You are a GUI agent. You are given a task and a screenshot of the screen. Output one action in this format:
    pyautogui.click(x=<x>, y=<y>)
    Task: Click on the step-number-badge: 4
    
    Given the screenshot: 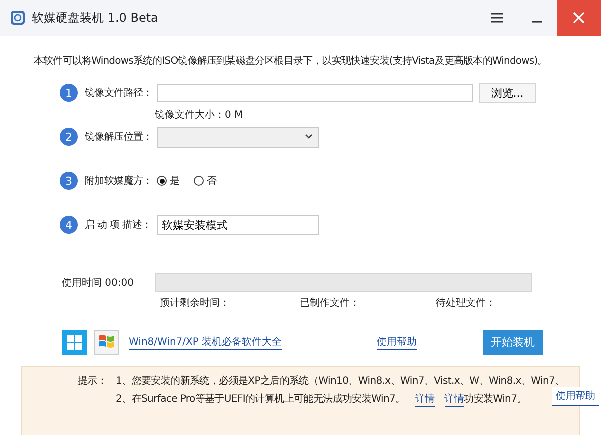 What is the action you would take?
    pyautogui.click(x=69, y=225)
    